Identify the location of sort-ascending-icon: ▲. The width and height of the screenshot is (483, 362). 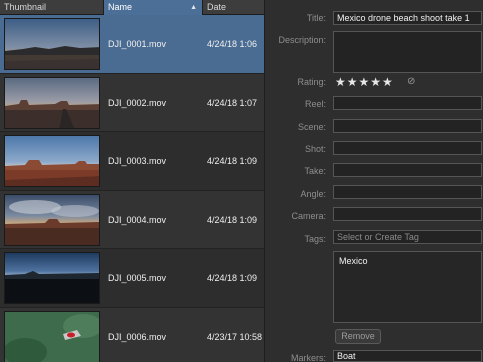
(193, 7).